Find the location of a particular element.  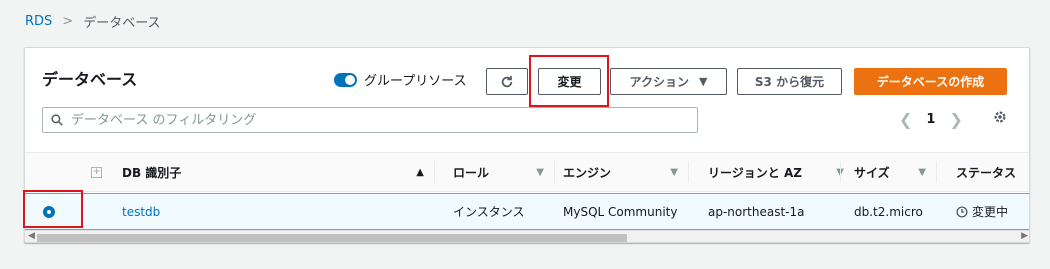

engine-header-label: エンジン is located at coordinates (587, 172).